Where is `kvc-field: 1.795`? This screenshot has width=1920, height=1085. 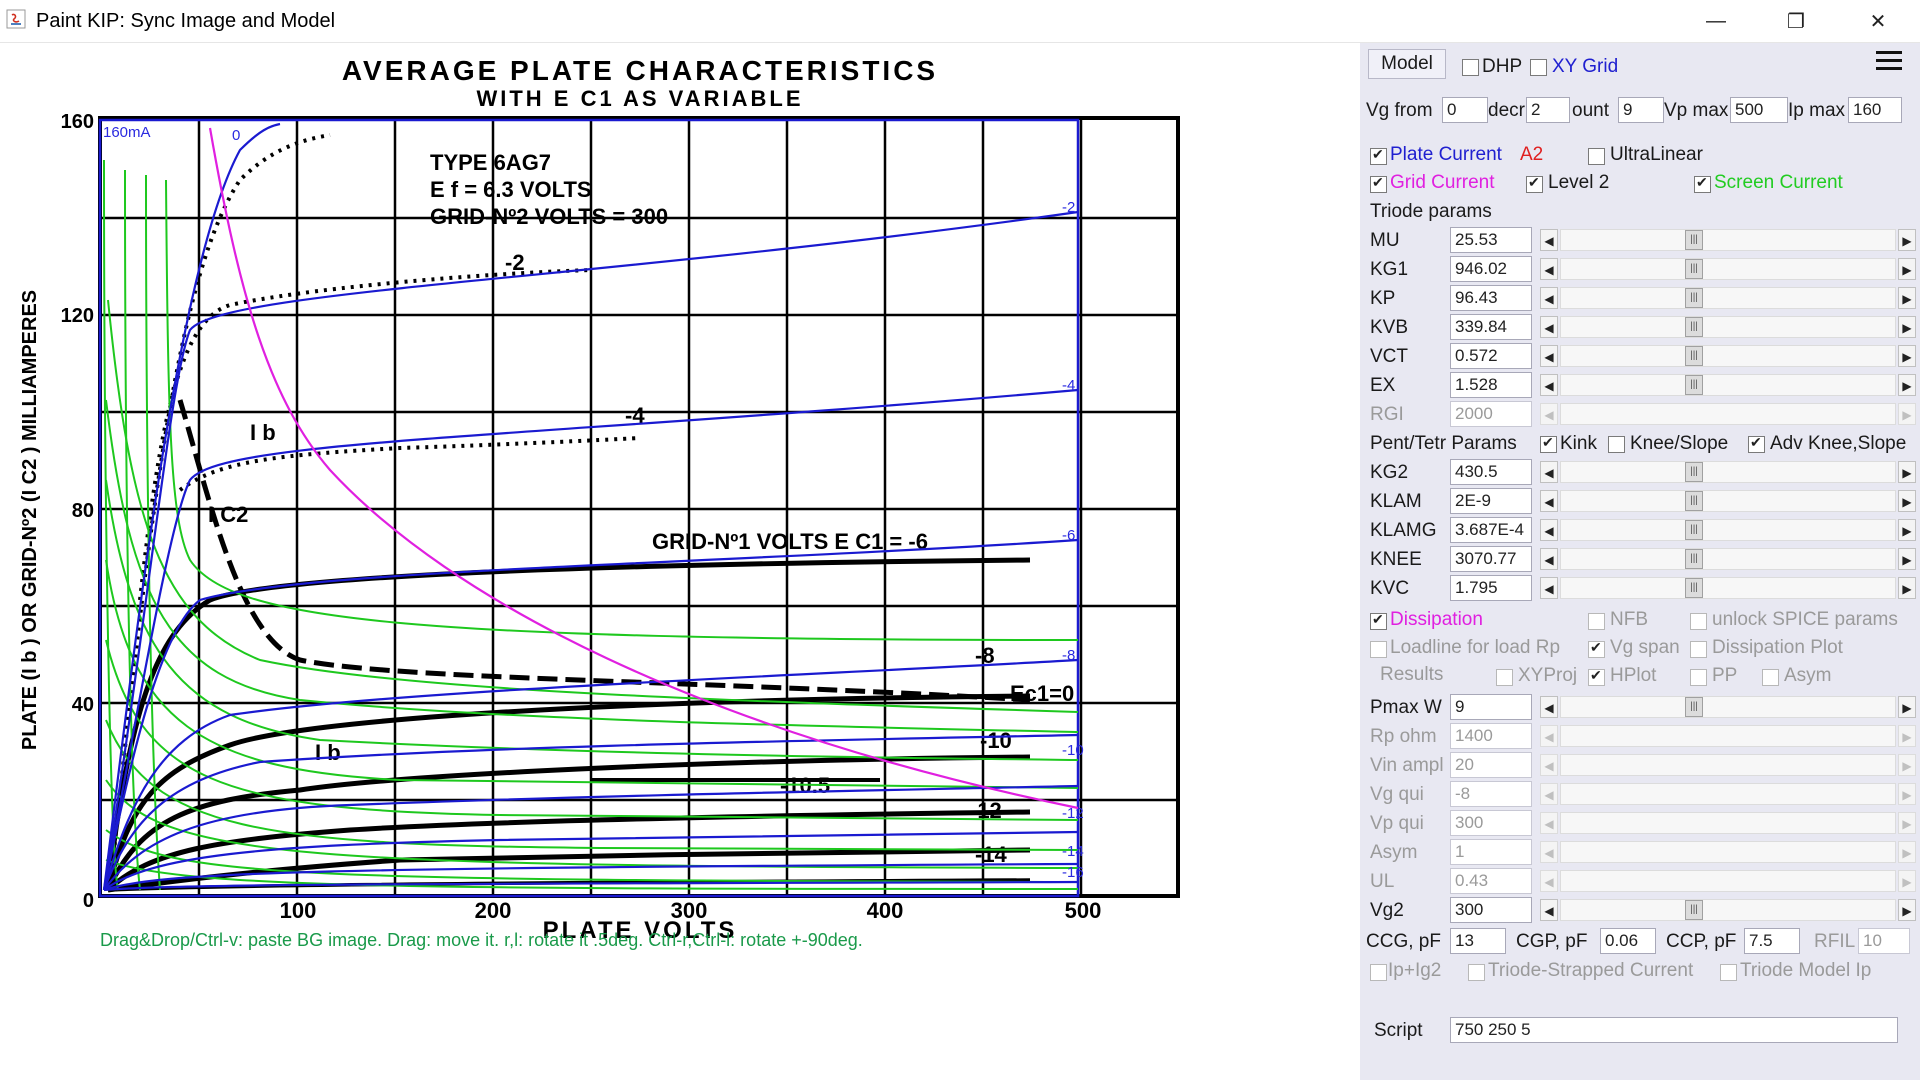 kvc-field: 1.795 is located at coordinates (1491, 588).